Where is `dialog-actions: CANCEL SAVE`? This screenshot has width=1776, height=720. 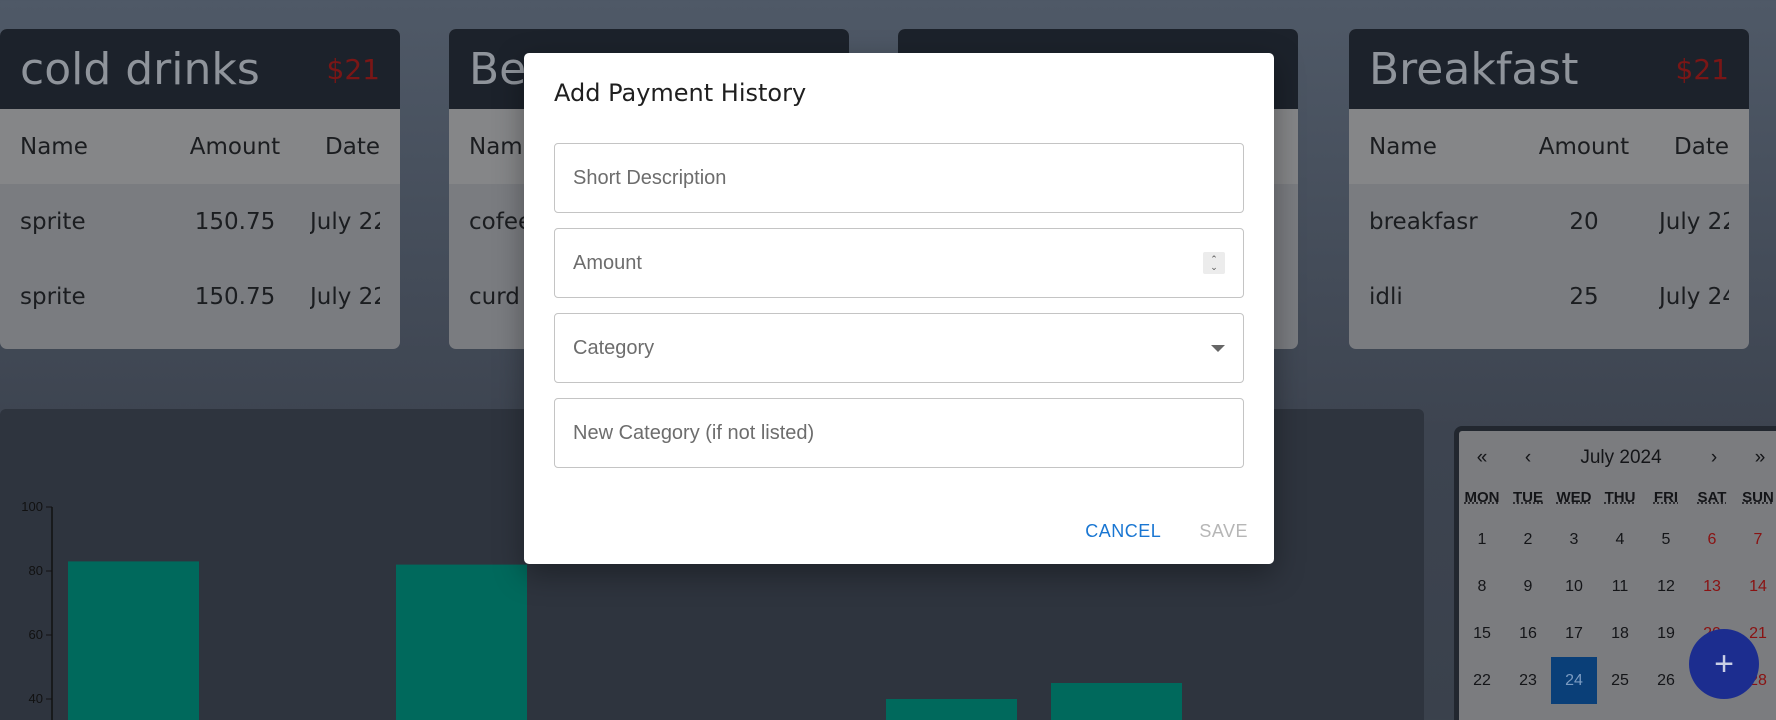 dialog-actions: CANCEL SAVE is located at coordinates (1166, 531).